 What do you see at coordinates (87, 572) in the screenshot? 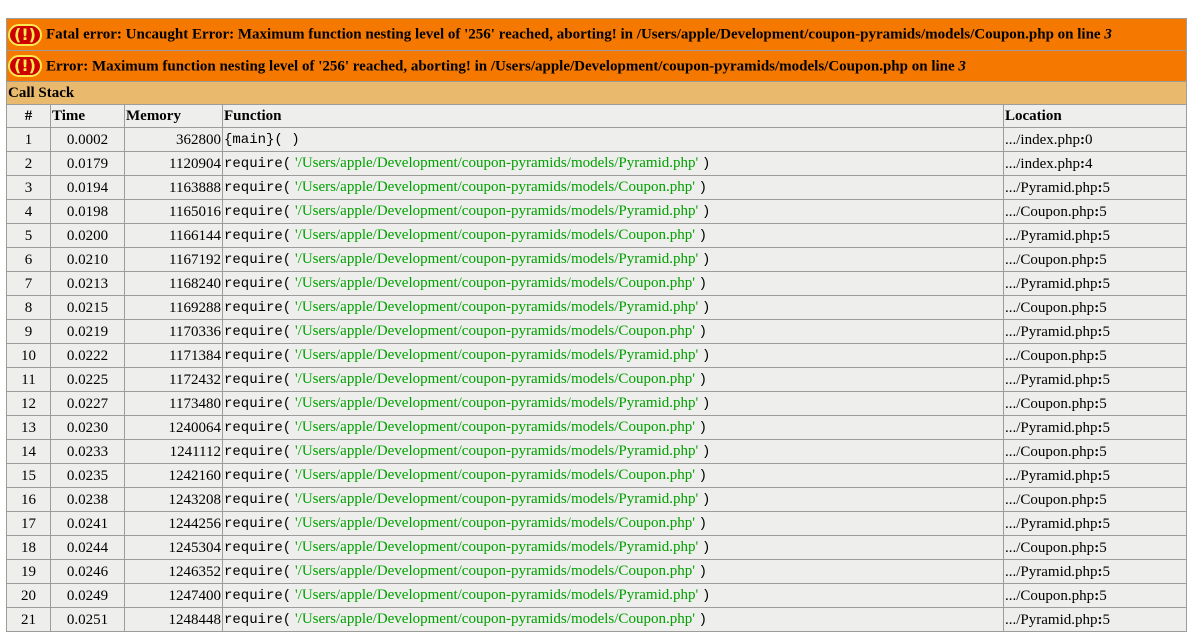
I see `row-time: 0.0246` at bounding box center [87, 572].